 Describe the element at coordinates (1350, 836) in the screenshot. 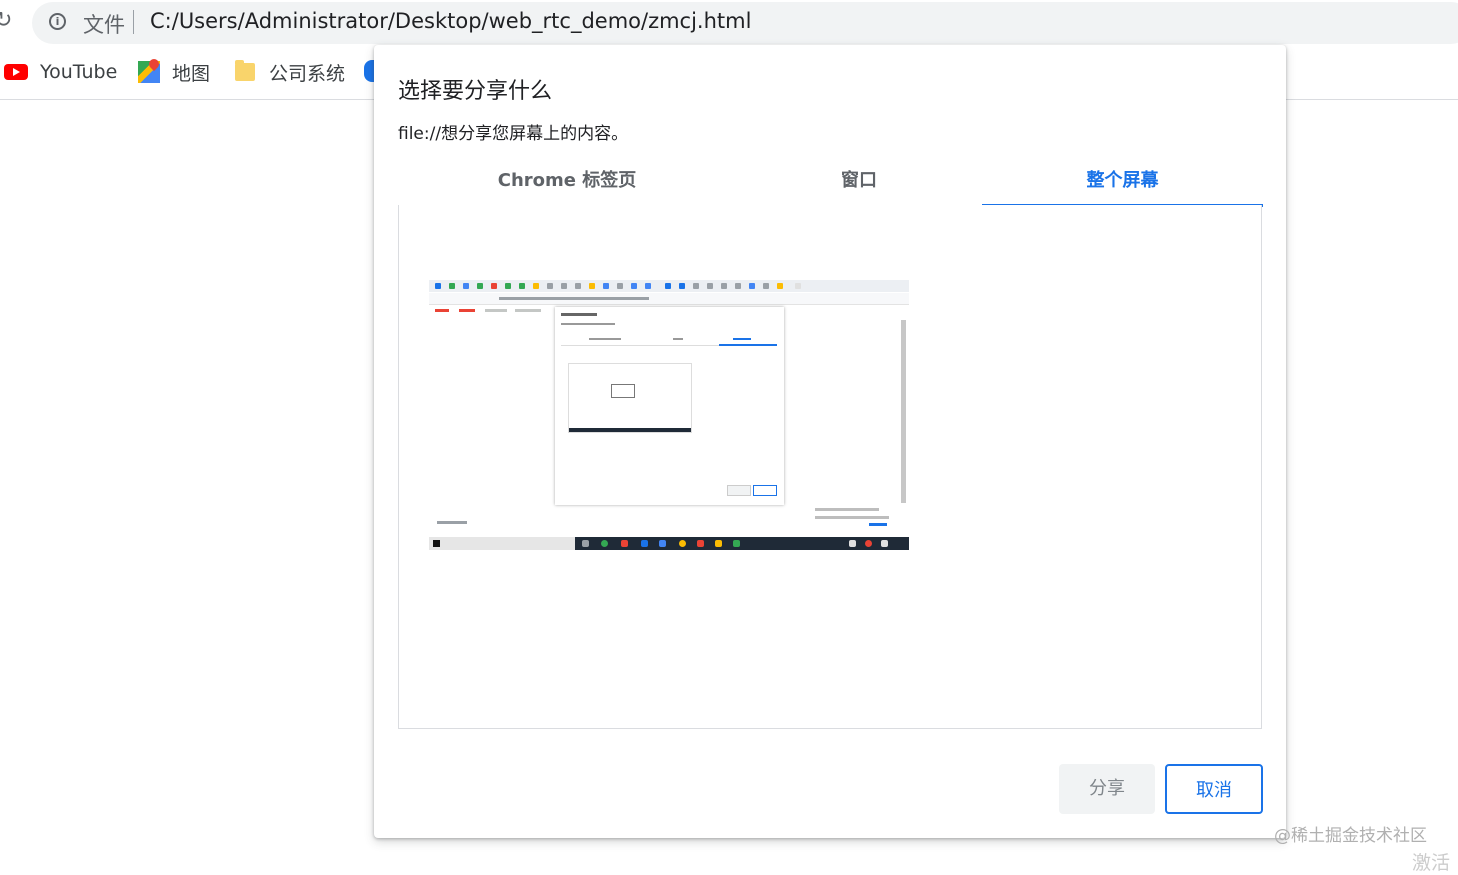

I see `watermark: @稀土掘金技术社区` at that location.